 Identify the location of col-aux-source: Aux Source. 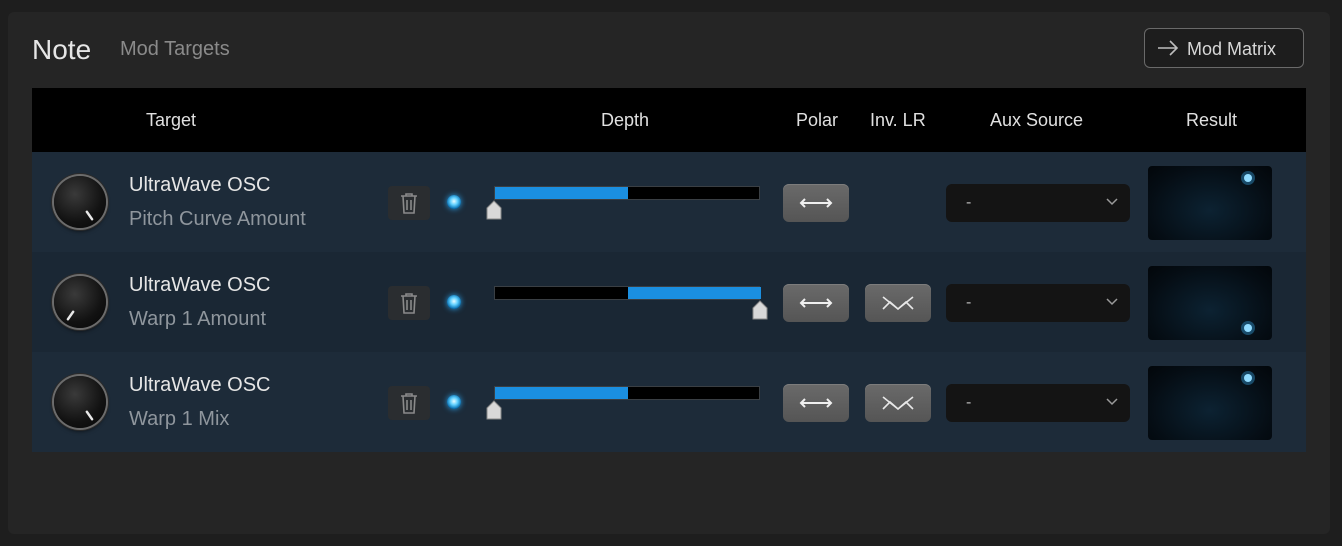
(1037, 120).